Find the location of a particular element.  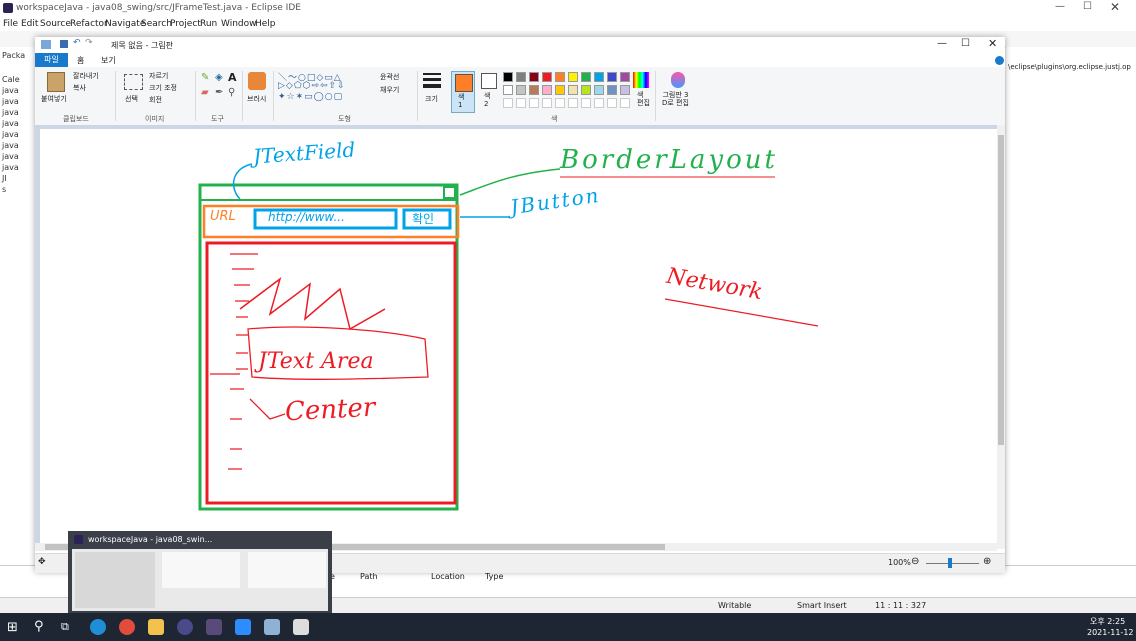

color1-button: 색 1 is located at coordinates (463, 92).